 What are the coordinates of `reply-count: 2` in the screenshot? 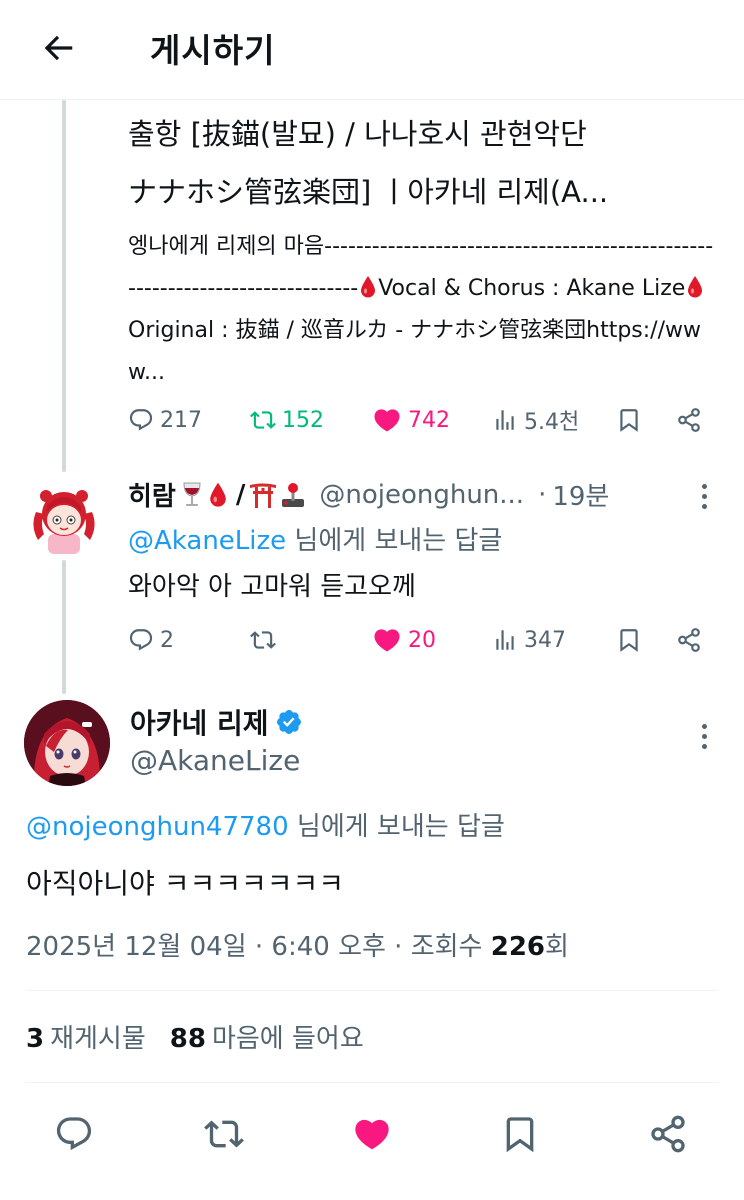 It's located at (167, 640).